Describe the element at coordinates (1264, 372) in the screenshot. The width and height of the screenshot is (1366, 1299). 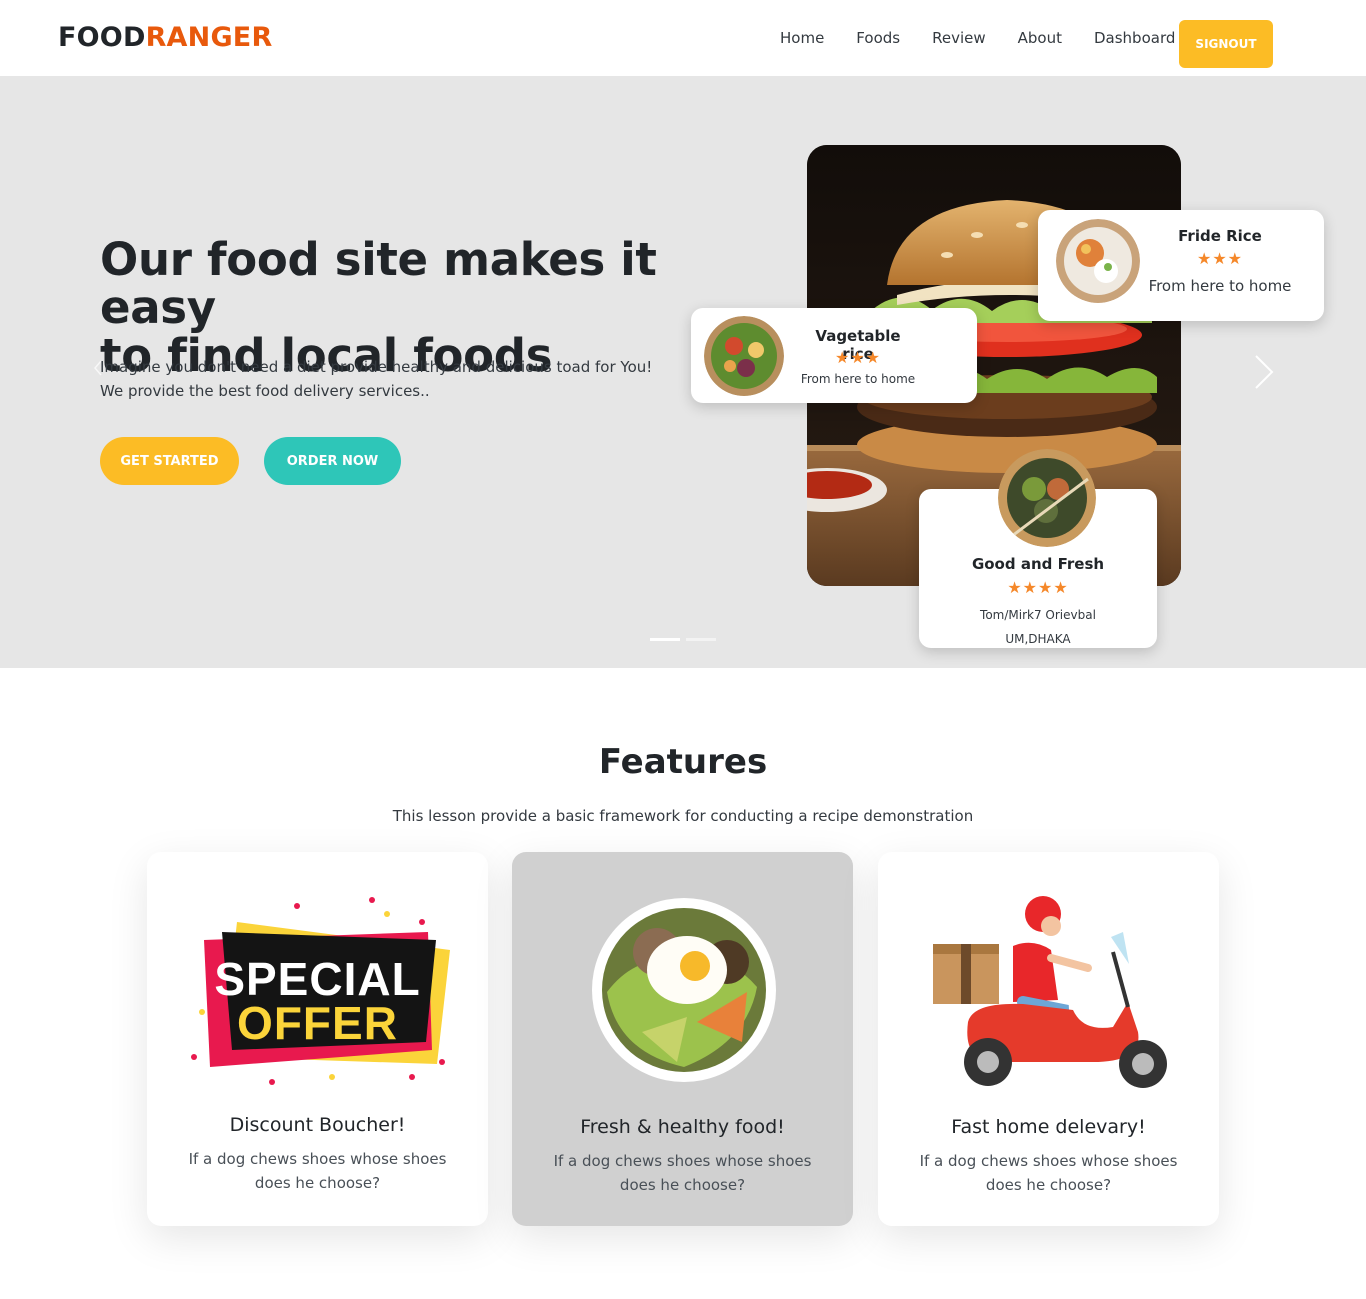
I see `chevron-right-icon` at that location.